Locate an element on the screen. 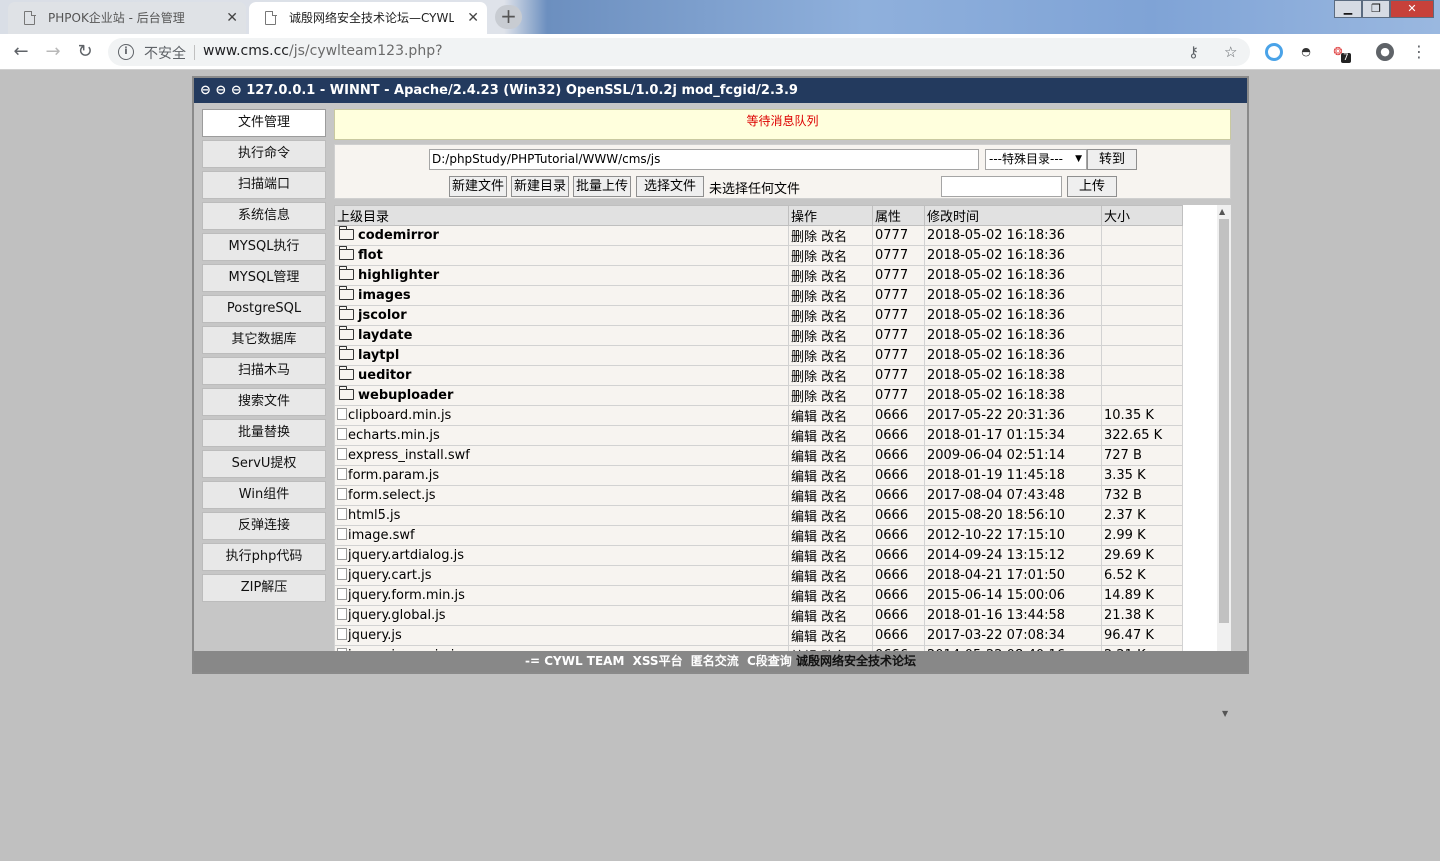  info-icon: i is located at coordinates (126, 52).